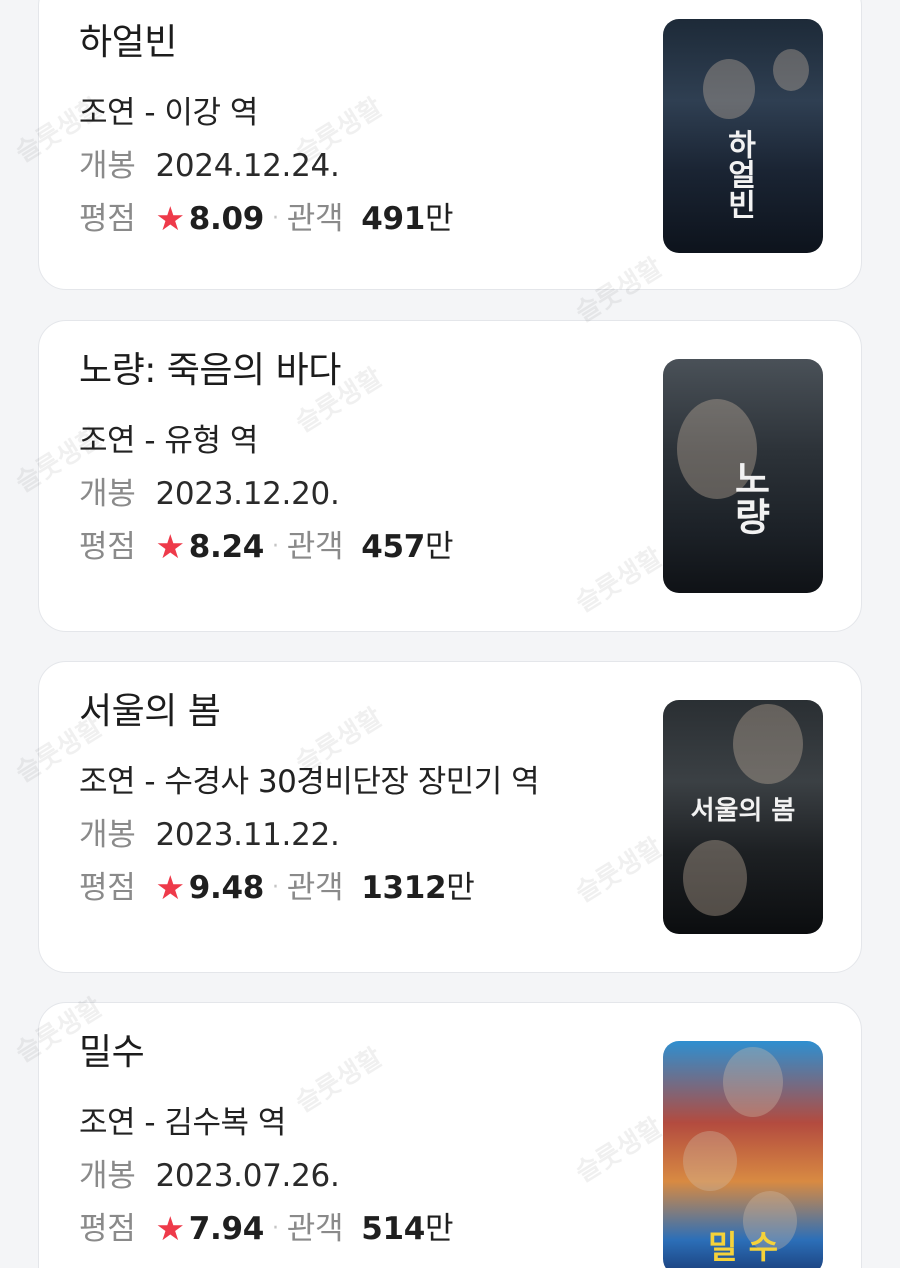 The height and width of the screenshot is (1268, 900). What do you see at coordinates (738, 174) in the screenshot?
I see `poster-title: 하얼빈` at bounding box center [738, 174].